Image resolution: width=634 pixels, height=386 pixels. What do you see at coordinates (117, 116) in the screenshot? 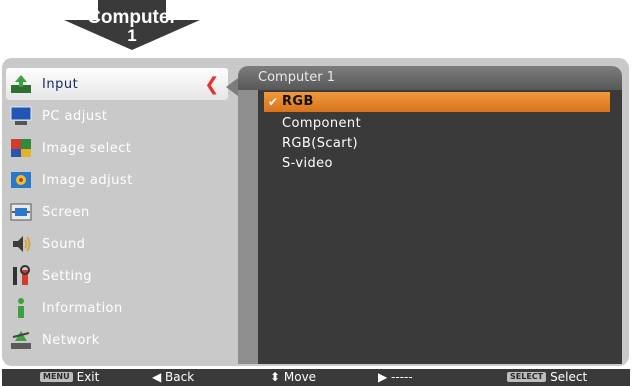
I see `menu-item-pc-adjust: PC adjust` at bounding box center [117, 116].